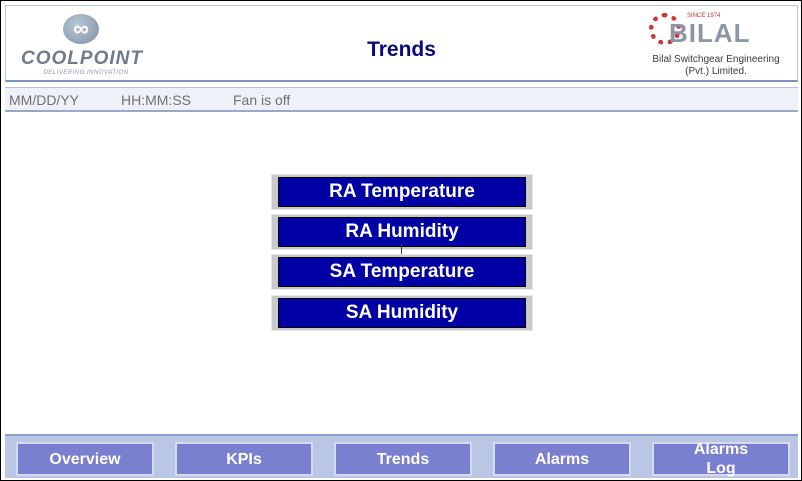 The width and height of the screenshot is (802, 481). What do you see at coordinates (262, 100) in the screenshot?
I see `fan-status: Fan is off` at bounding box center [262, 100].